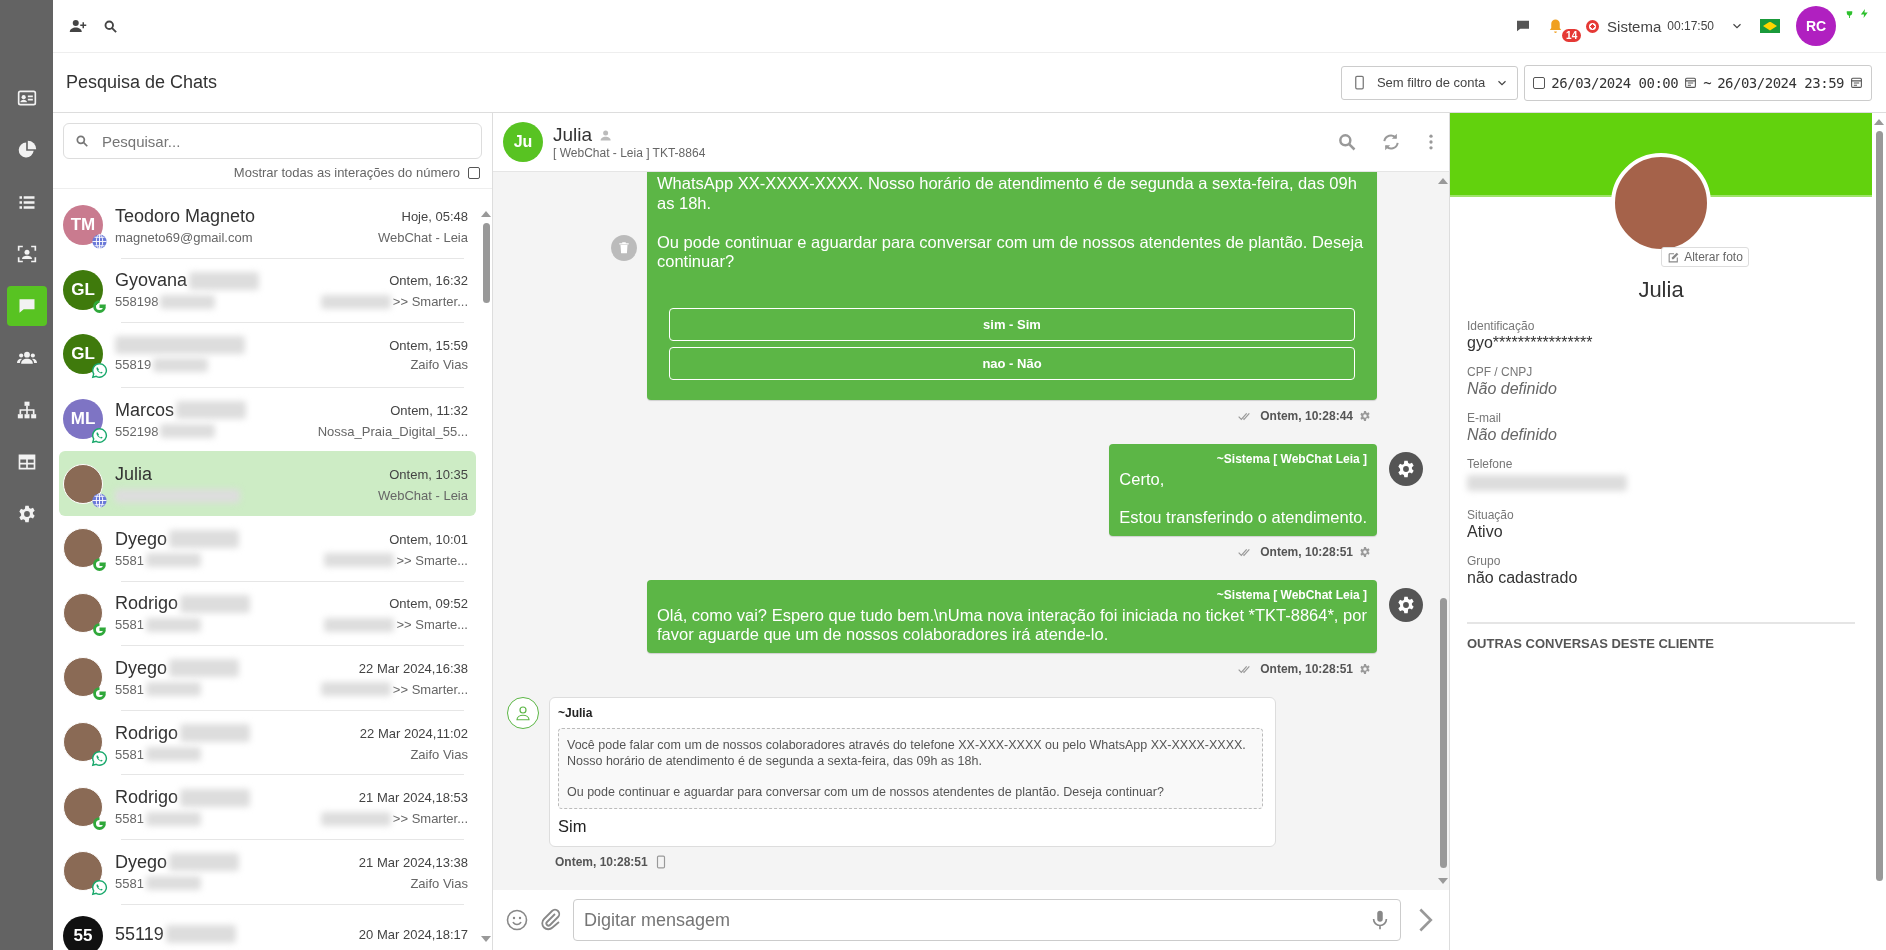  I want to click on user-name: Sistema, so click(1634, 26).